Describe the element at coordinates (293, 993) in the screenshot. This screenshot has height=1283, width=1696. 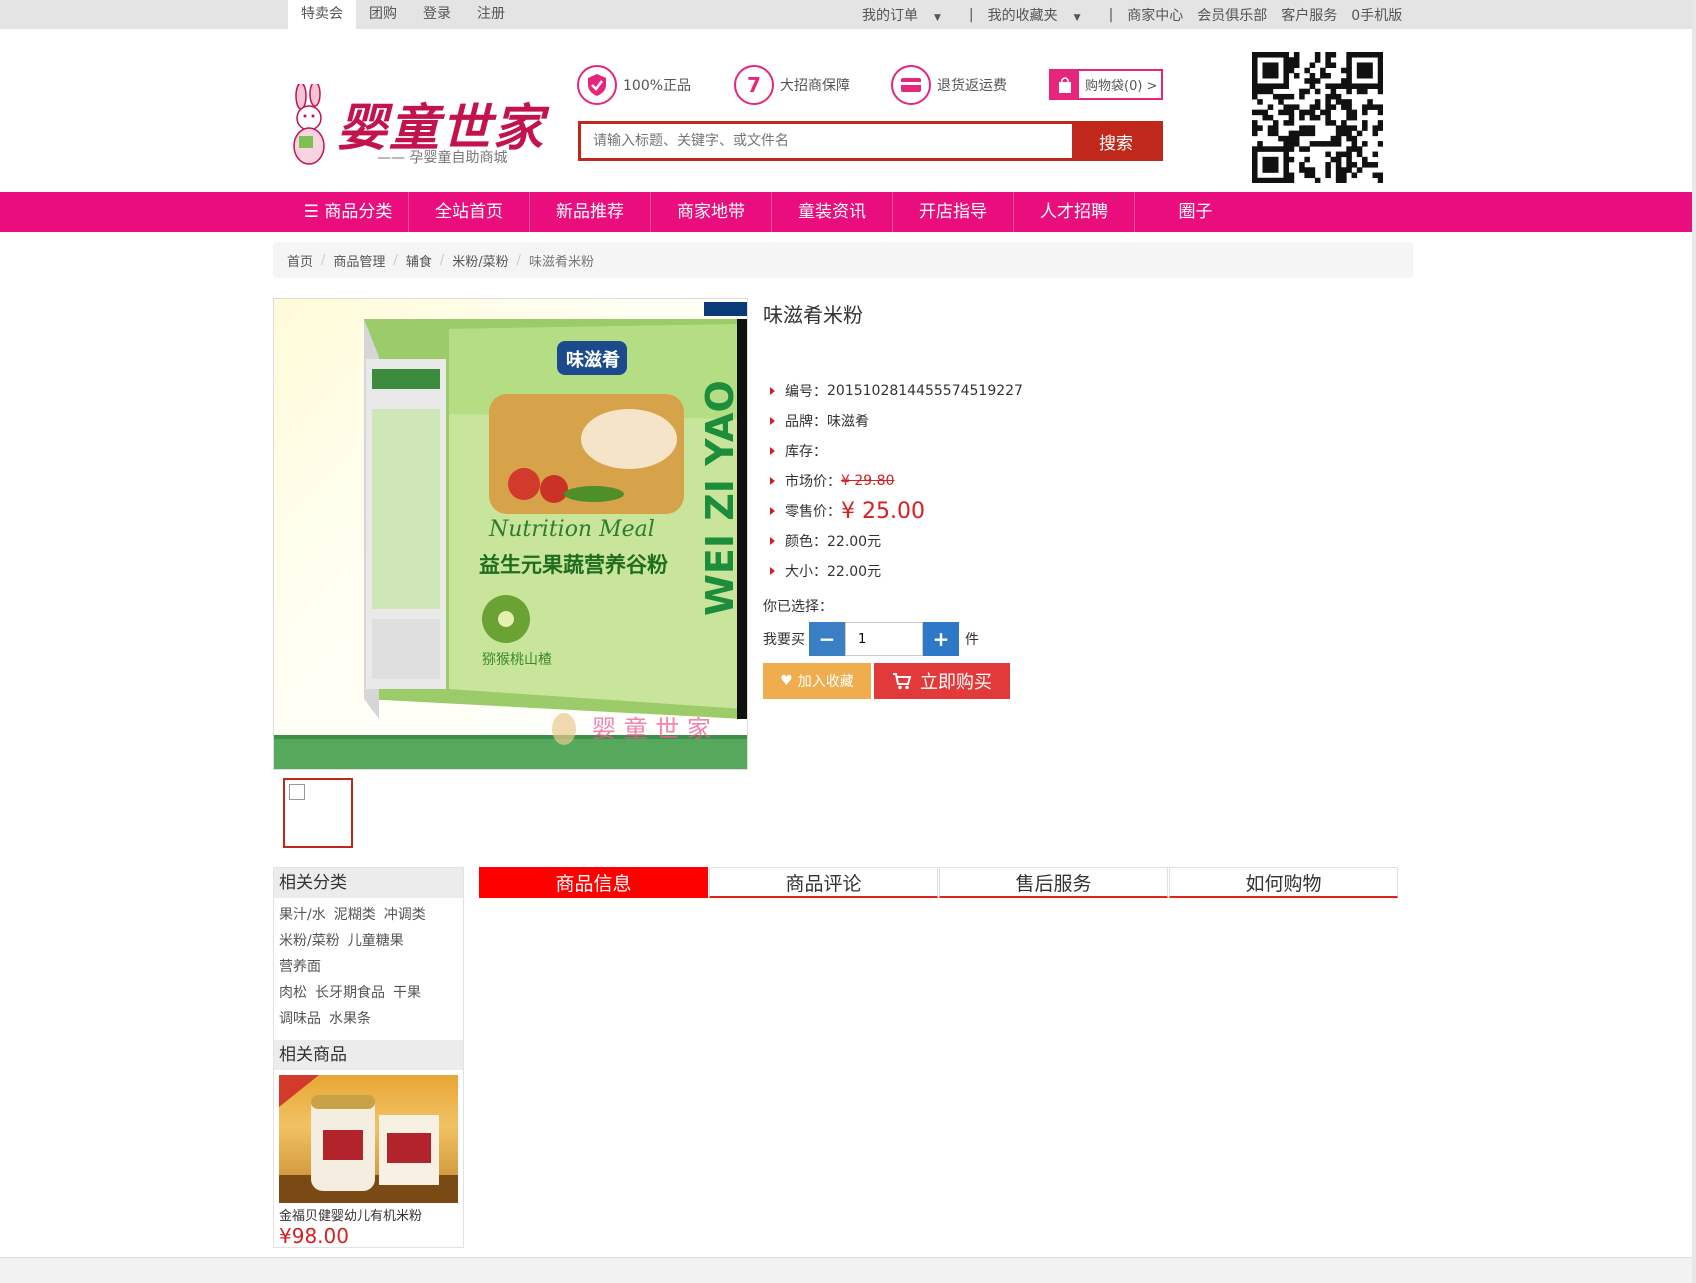
I see `category-link: 肉松` at that location.